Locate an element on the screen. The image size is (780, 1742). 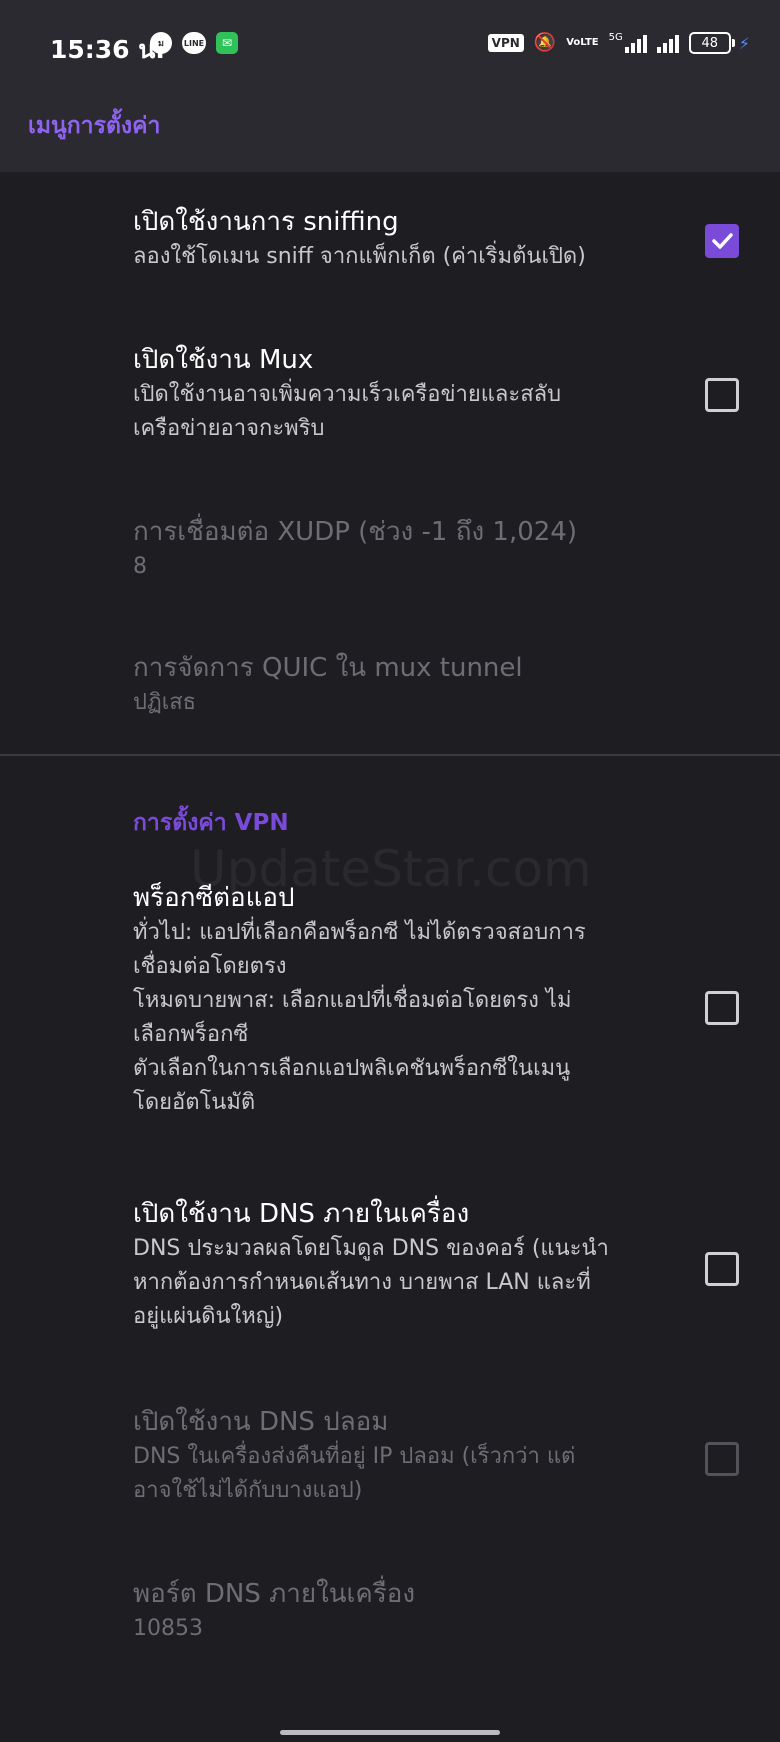
local-dns-checkbox is located at coordinates (722, 1269).